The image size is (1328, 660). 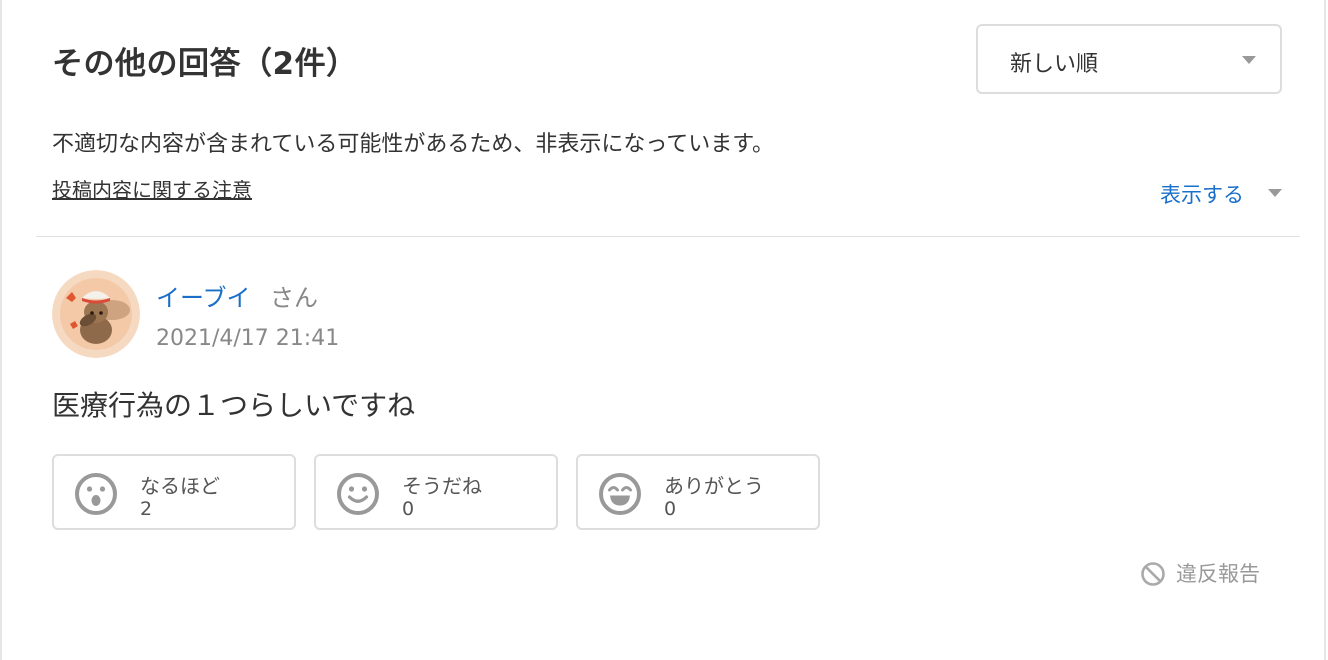 What do you see at coordinates (1249, 60) in the screenshot?
I see `dropdown-arrow-icon` at bounding box center [1249, 60].